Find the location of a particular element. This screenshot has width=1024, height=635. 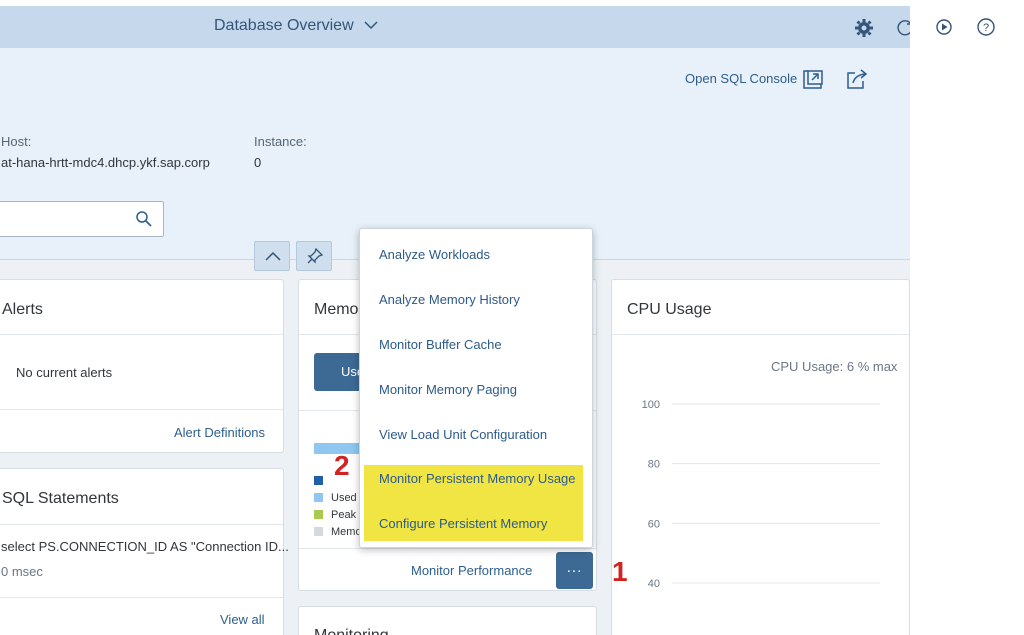

menu-item-view-load-unit-configuration: View Load Unit Configuration is located at coordinates (463, 434).